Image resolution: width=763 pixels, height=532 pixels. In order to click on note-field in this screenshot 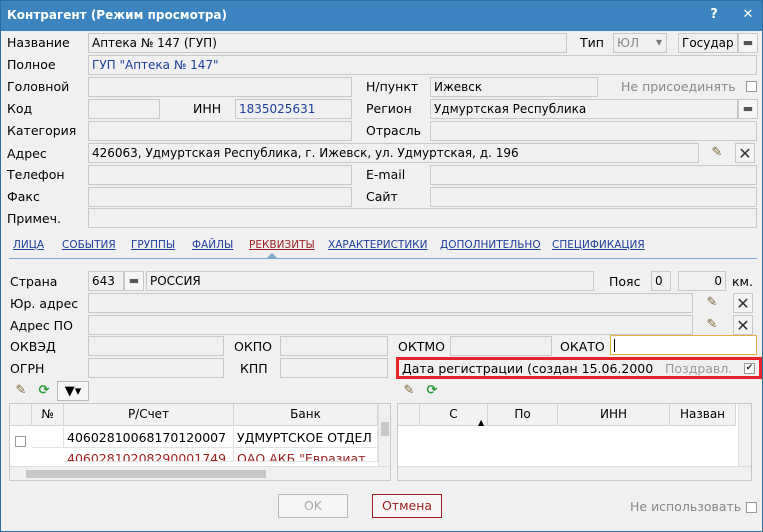, I will do `click(422, 218)`.